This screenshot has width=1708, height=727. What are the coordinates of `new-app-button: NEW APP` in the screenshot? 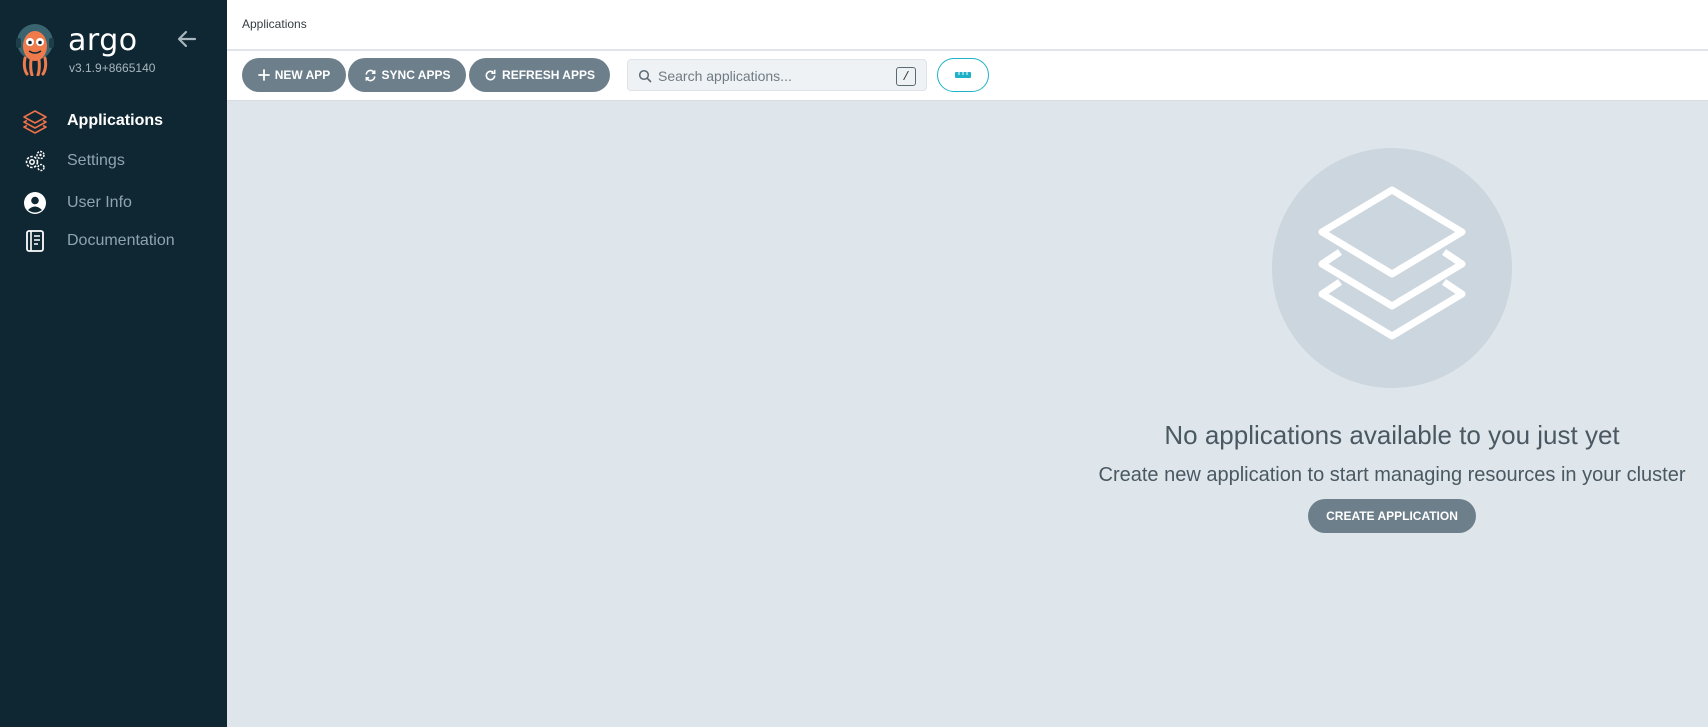 It's located at (294, 75).